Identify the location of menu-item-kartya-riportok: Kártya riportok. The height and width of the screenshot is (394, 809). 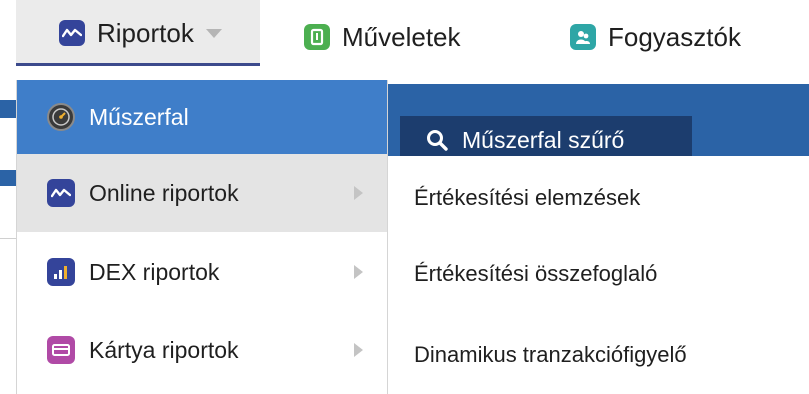
(202, 350).